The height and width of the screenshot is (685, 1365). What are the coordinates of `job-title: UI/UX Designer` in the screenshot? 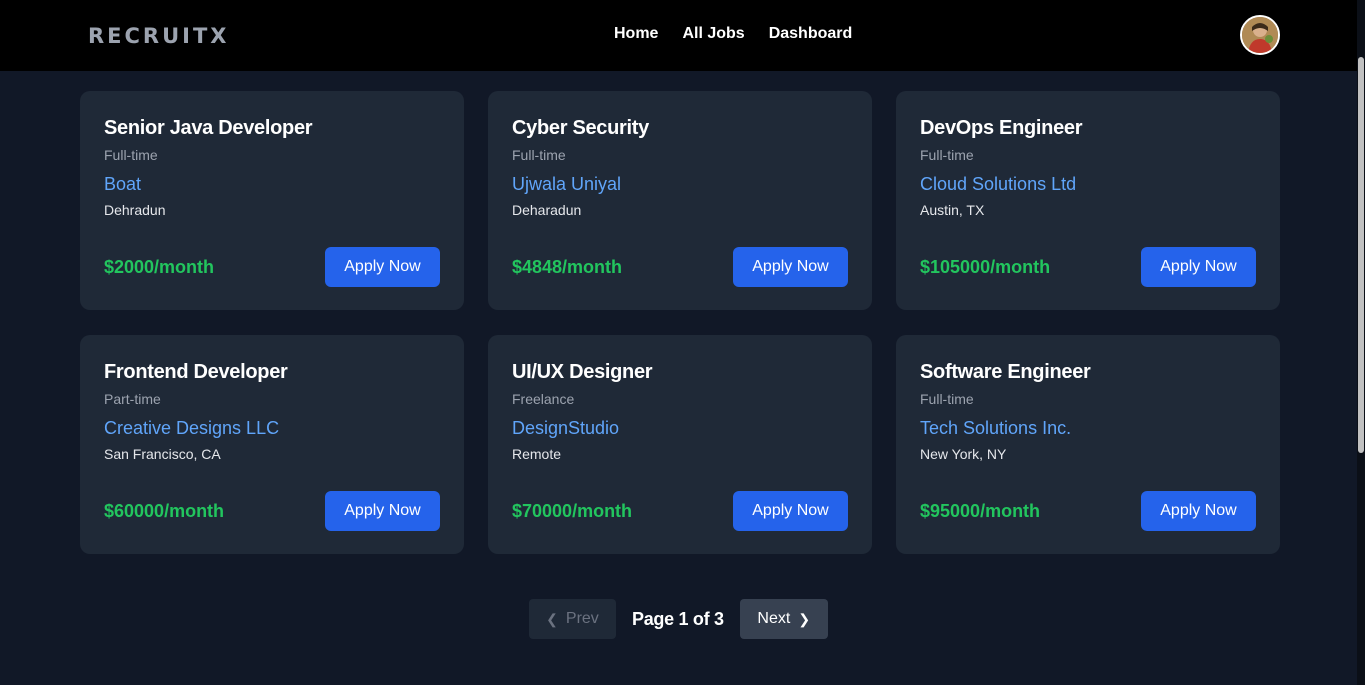 It's located at (582, 372).